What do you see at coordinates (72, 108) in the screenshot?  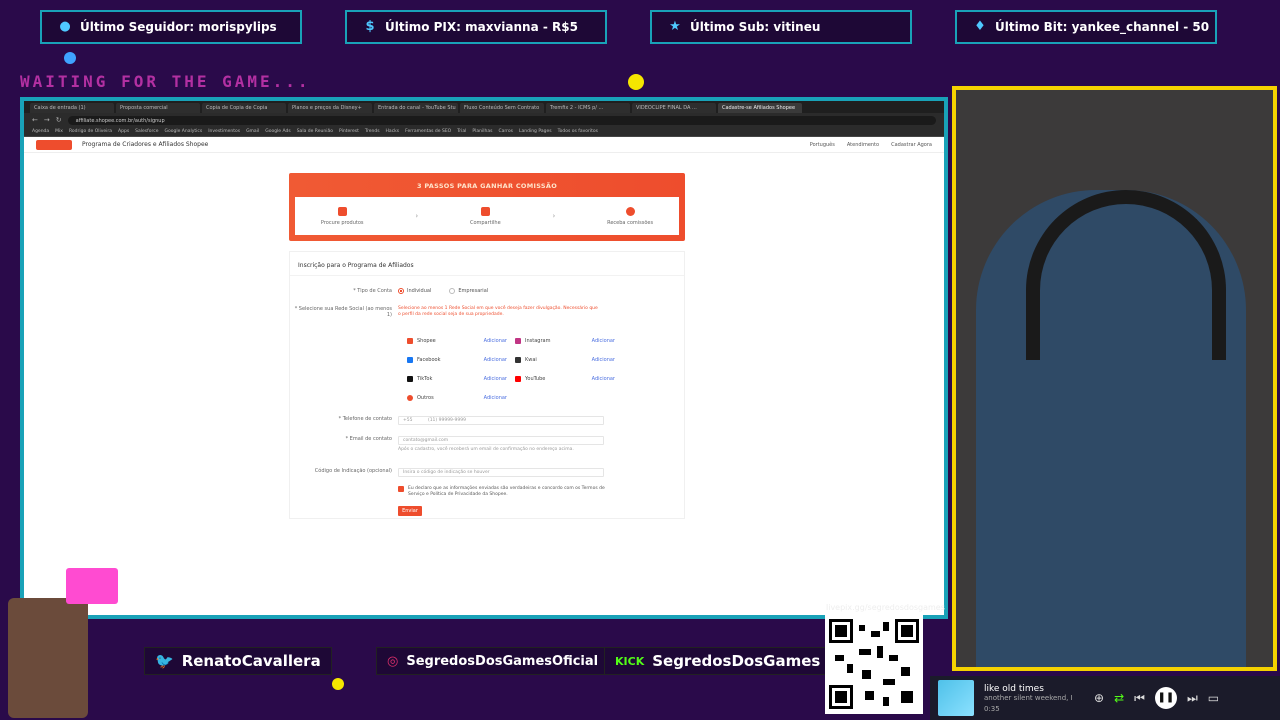 I see `browser-tab: Caixa de entrada (1)` at bounding box center [72, 108].